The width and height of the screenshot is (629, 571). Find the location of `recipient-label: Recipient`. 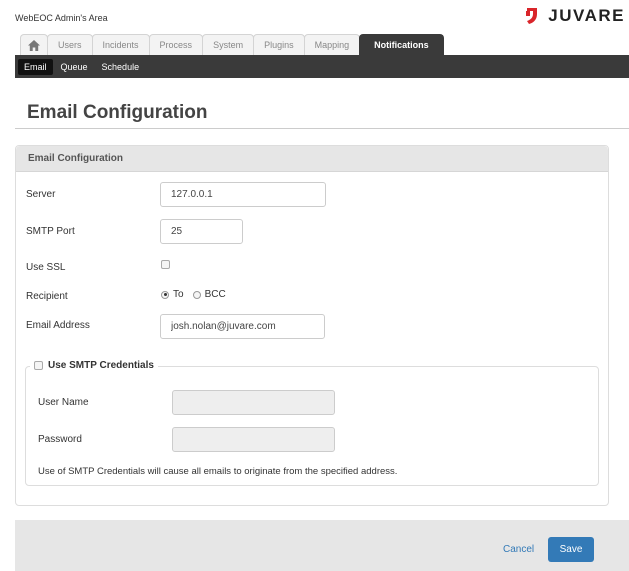

recipient-label: Recipient is located at coordinates (47, 296).